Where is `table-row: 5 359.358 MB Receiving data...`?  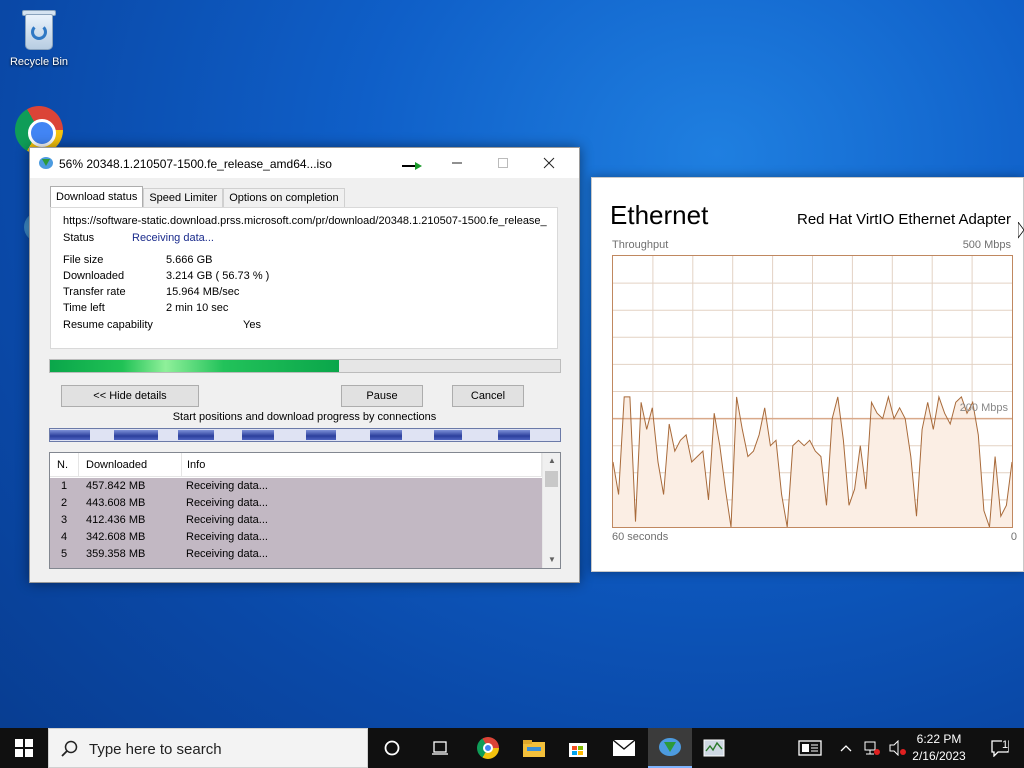 table-row: 5 359.358 MB Receiving data... is located at coordinates (296, 554).